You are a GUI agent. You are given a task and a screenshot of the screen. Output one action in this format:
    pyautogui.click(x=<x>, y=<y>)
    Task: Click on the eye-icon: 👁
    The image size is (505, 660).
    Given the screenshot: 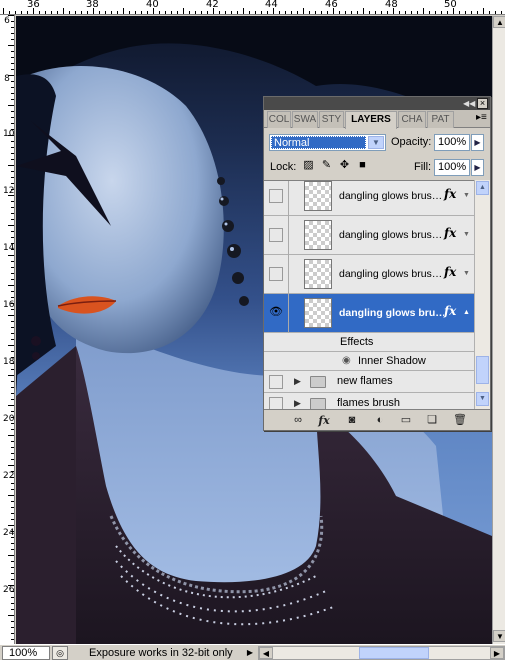 What is the action you would take?
    pyautogui.click(x=276, y=313)
    